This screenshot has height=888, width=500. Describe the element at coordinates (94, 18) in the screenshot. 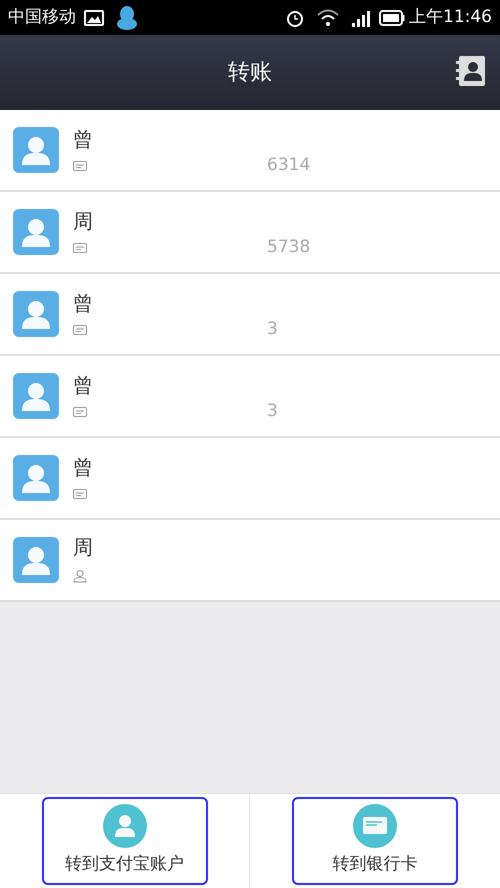

I see `image-icon` at that location.